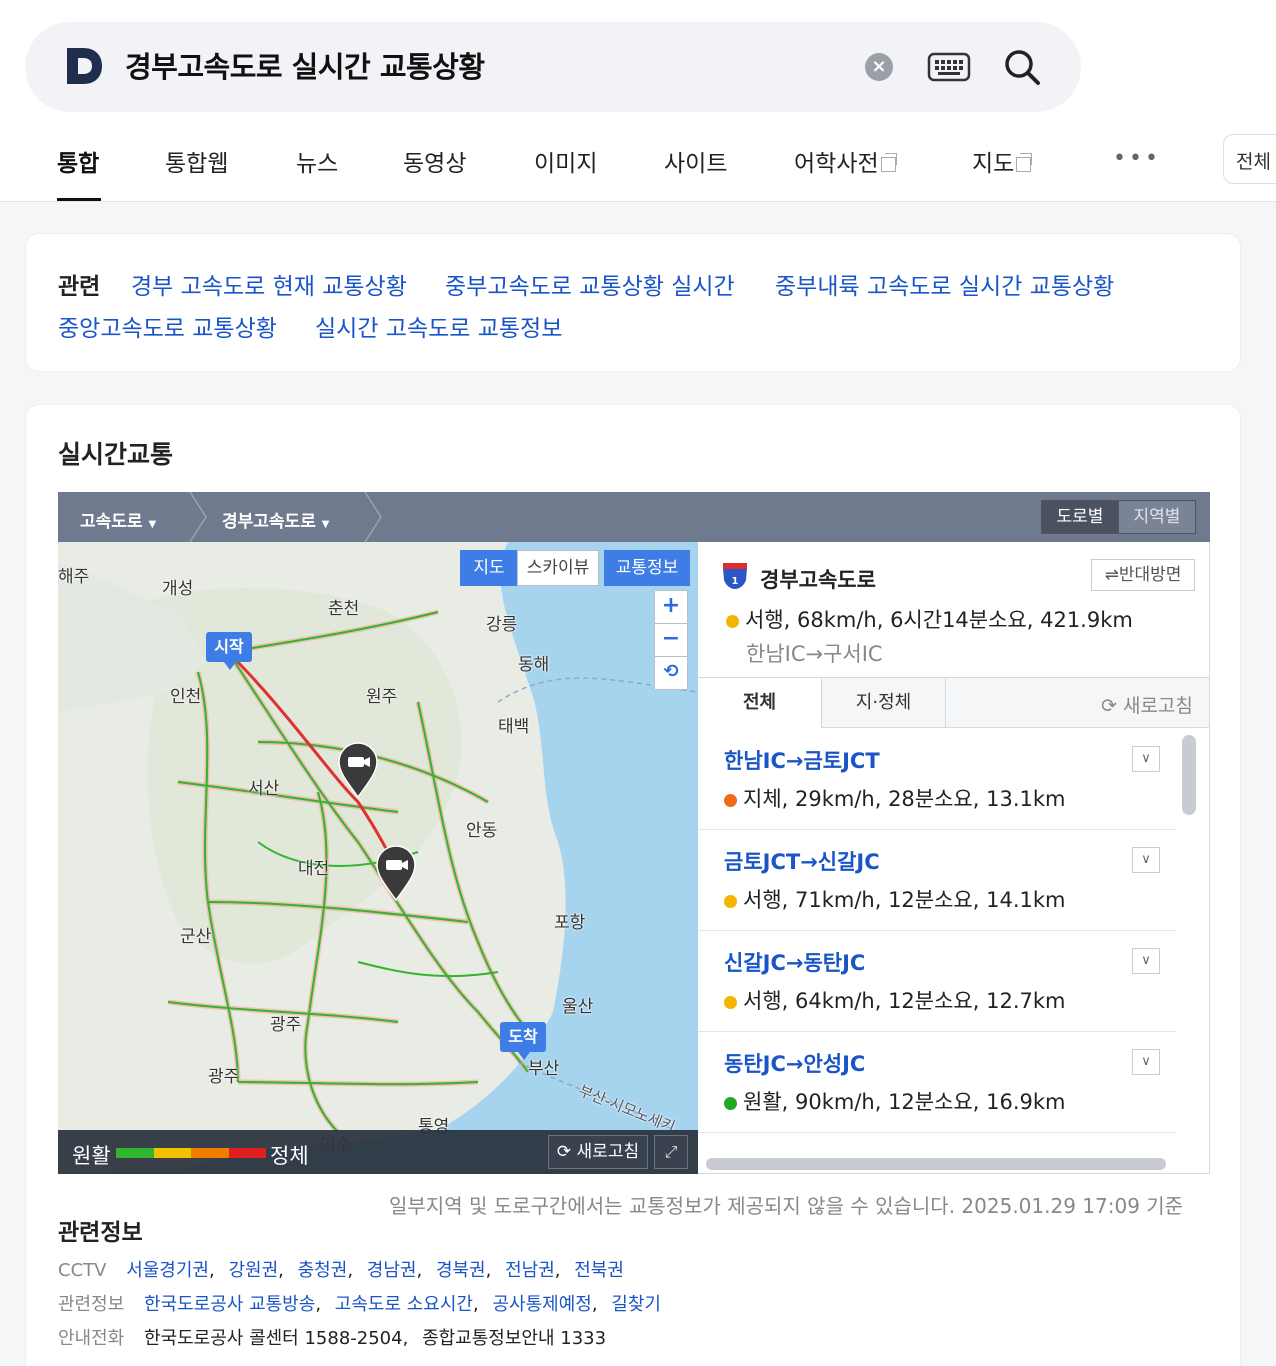 This screenshot has height=1366, width=1276. Describe the element at coordinates (894, 899) in the screenshot. I see `section-status: 서행, 71km/h, 12분소요, 14.1km` at that location.